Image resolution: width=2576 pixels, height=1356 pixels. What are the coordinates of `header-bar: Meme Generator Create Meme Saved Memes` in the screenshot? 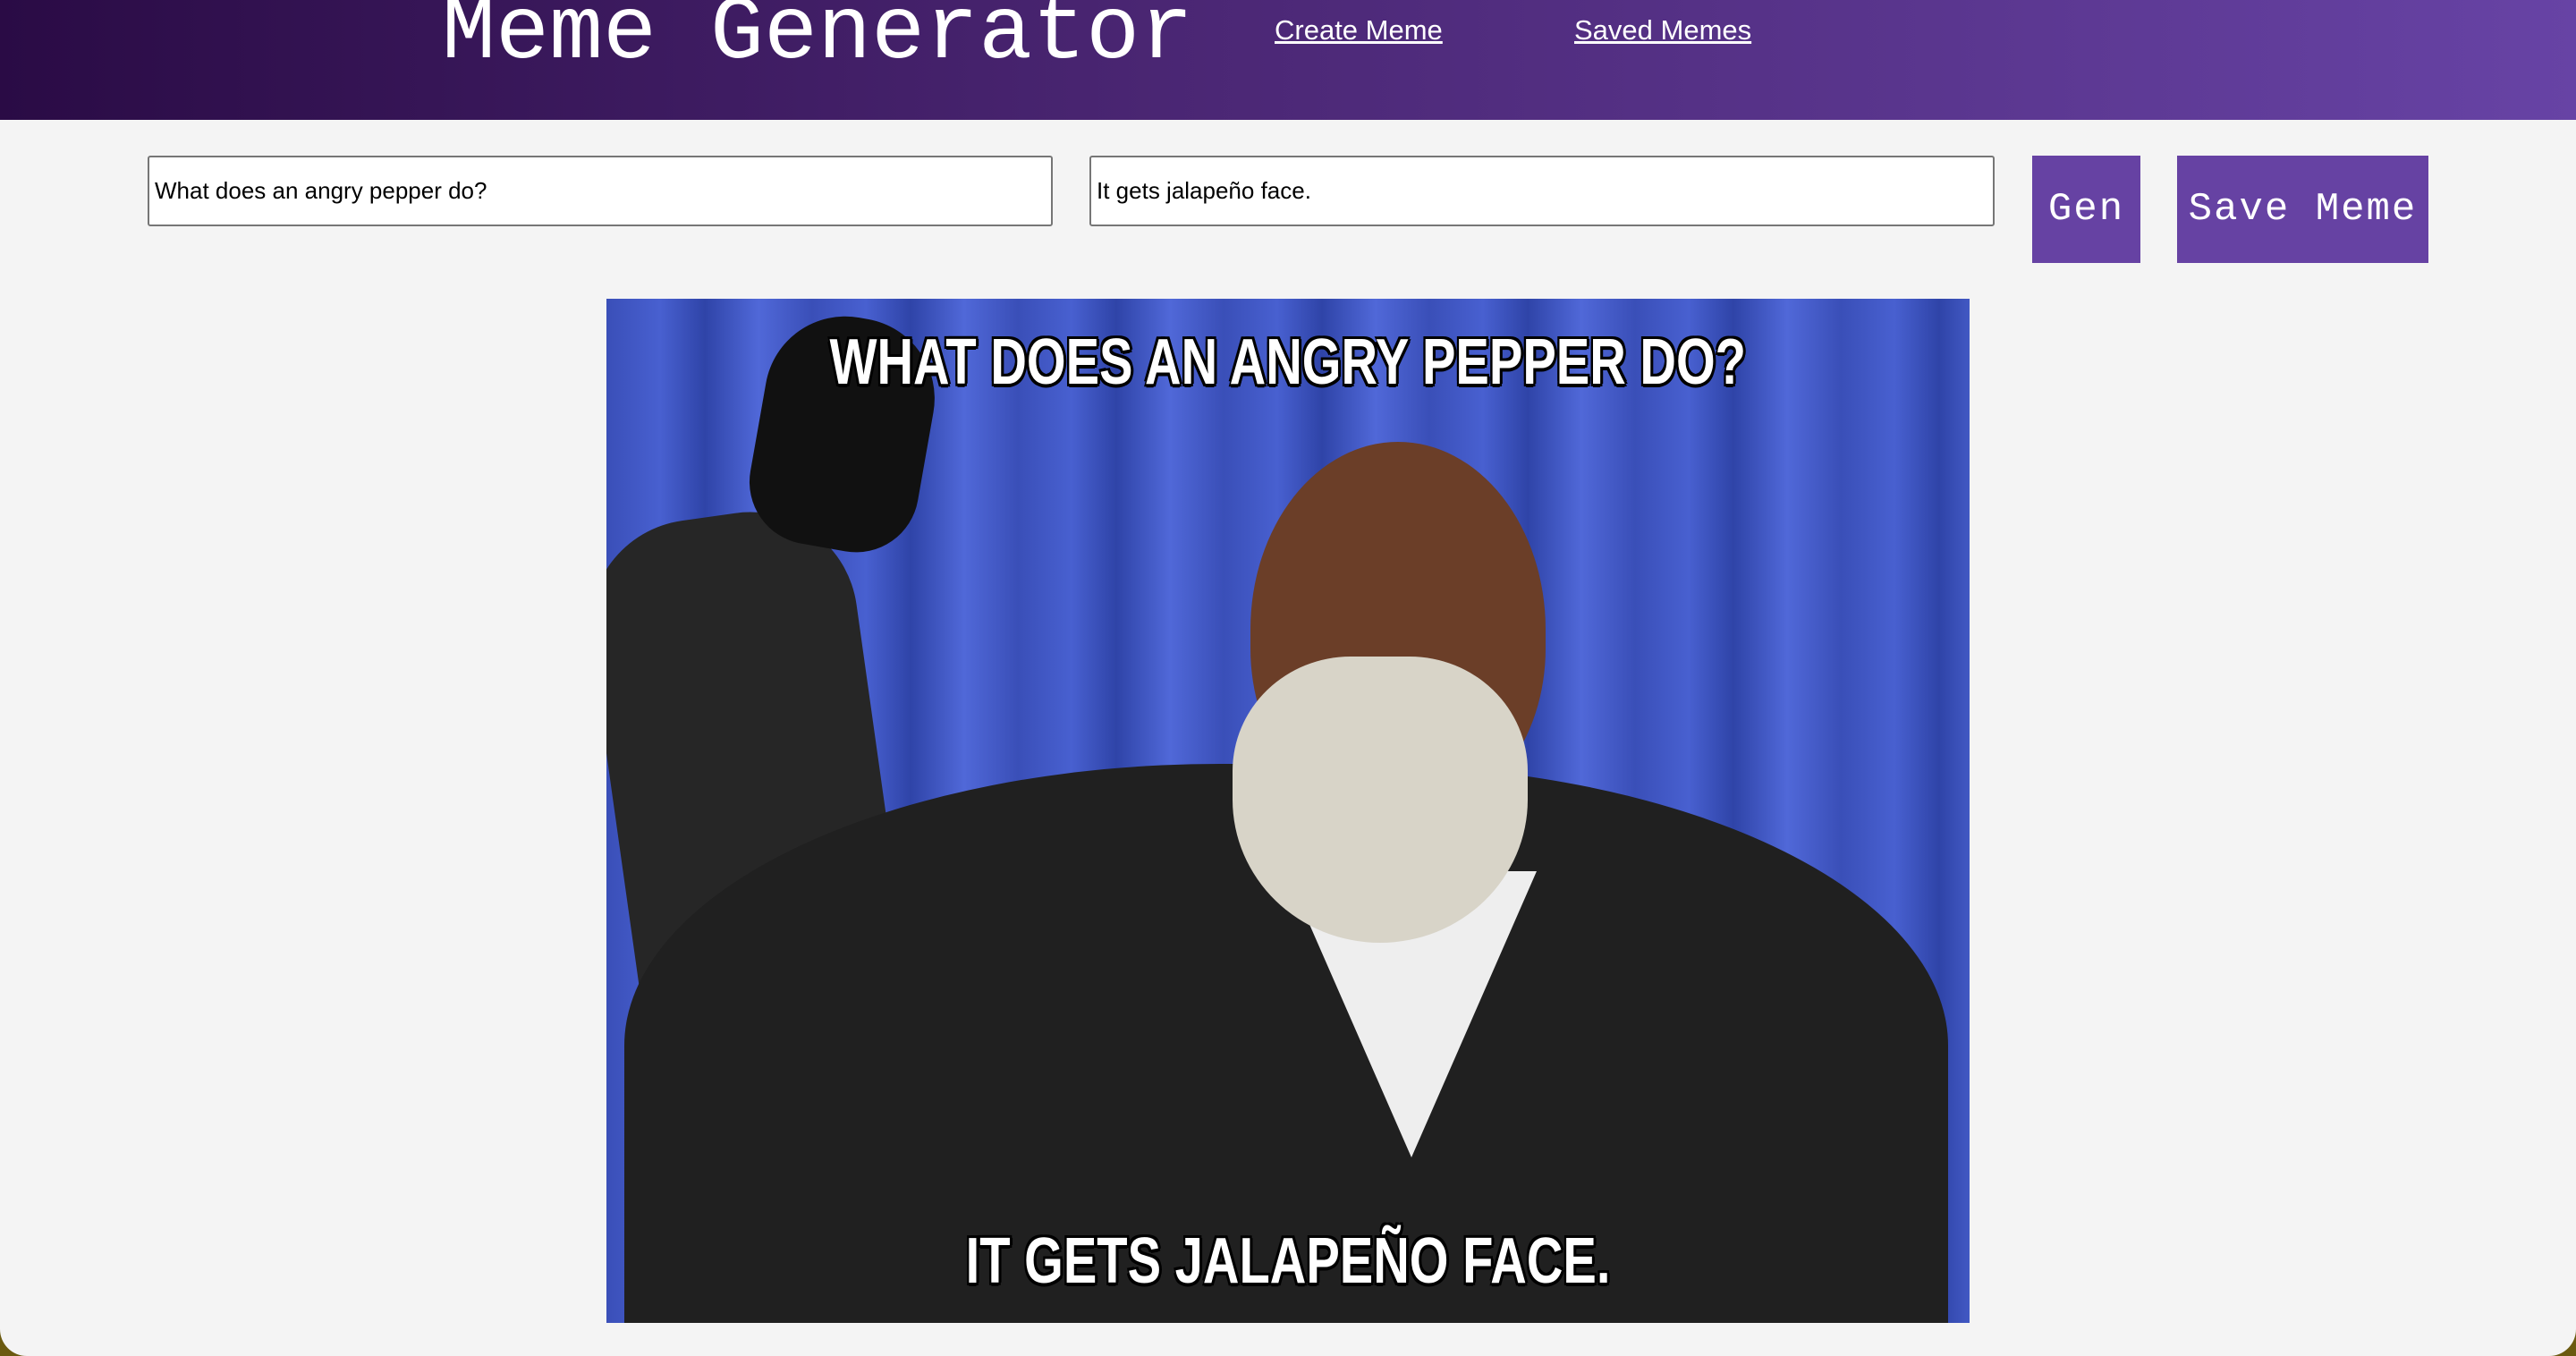 It's located at (1288, 60).